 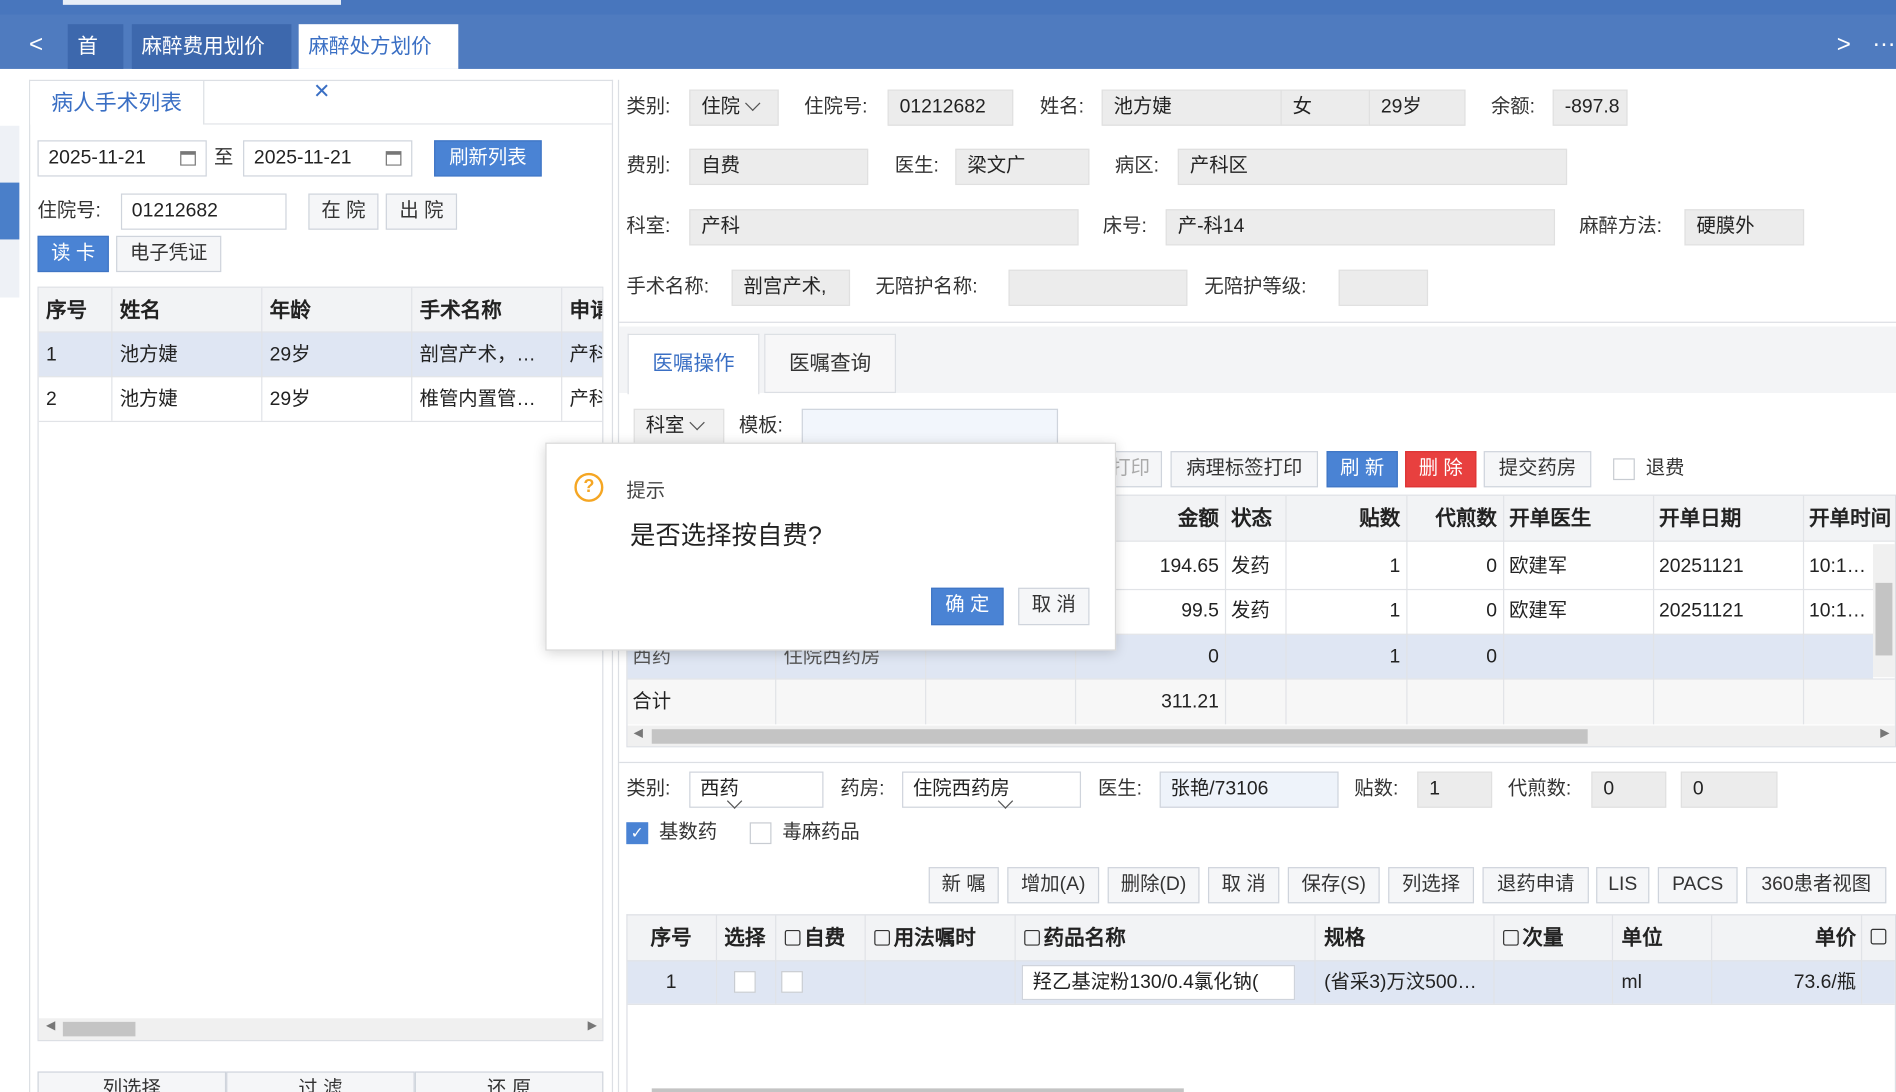 I want to click on in-hospital-button: 在 院, so click(x=343, y=211).